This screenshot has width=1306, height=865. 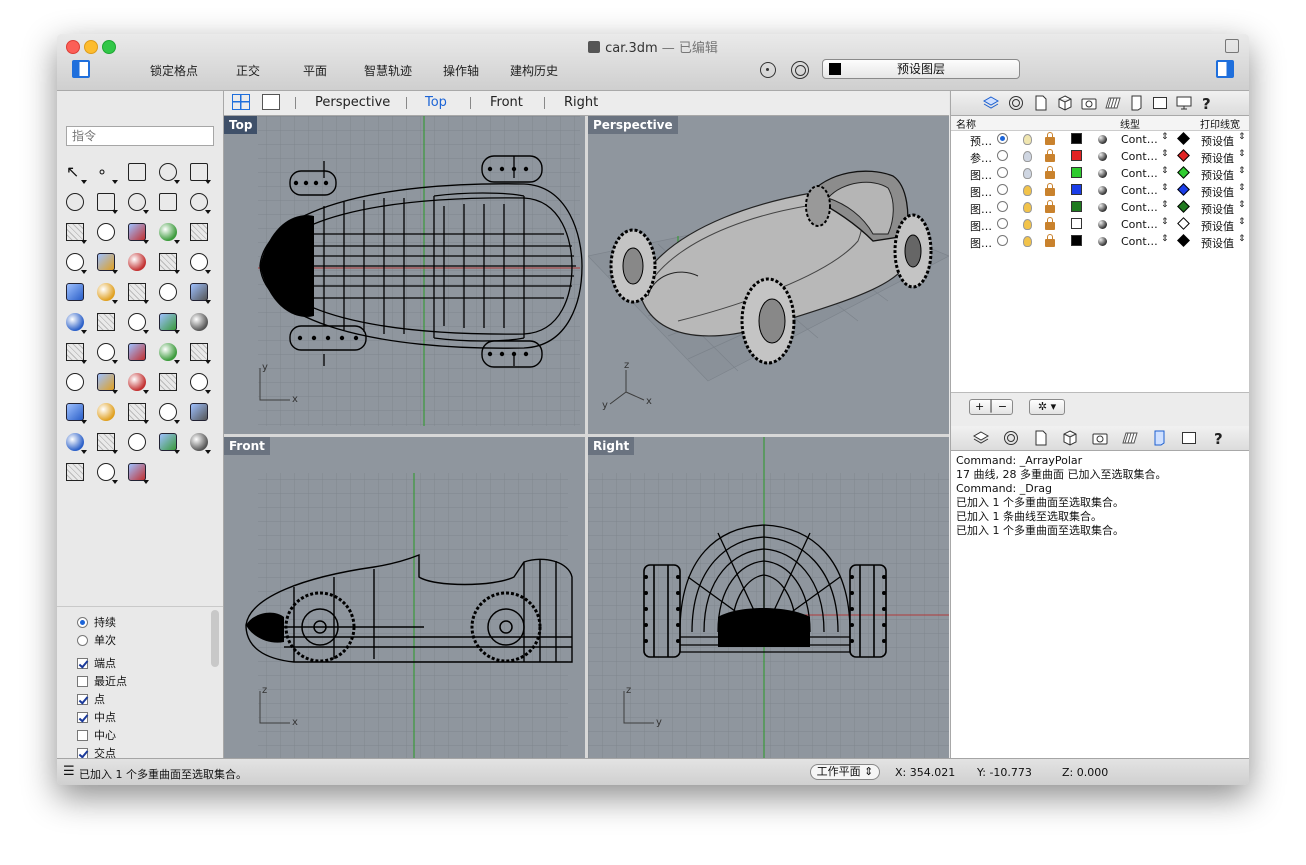 What do you see at coordinates (106, 262) in the screenshot?
I see `gear-transform-icon` at bounding box center [106, 262].